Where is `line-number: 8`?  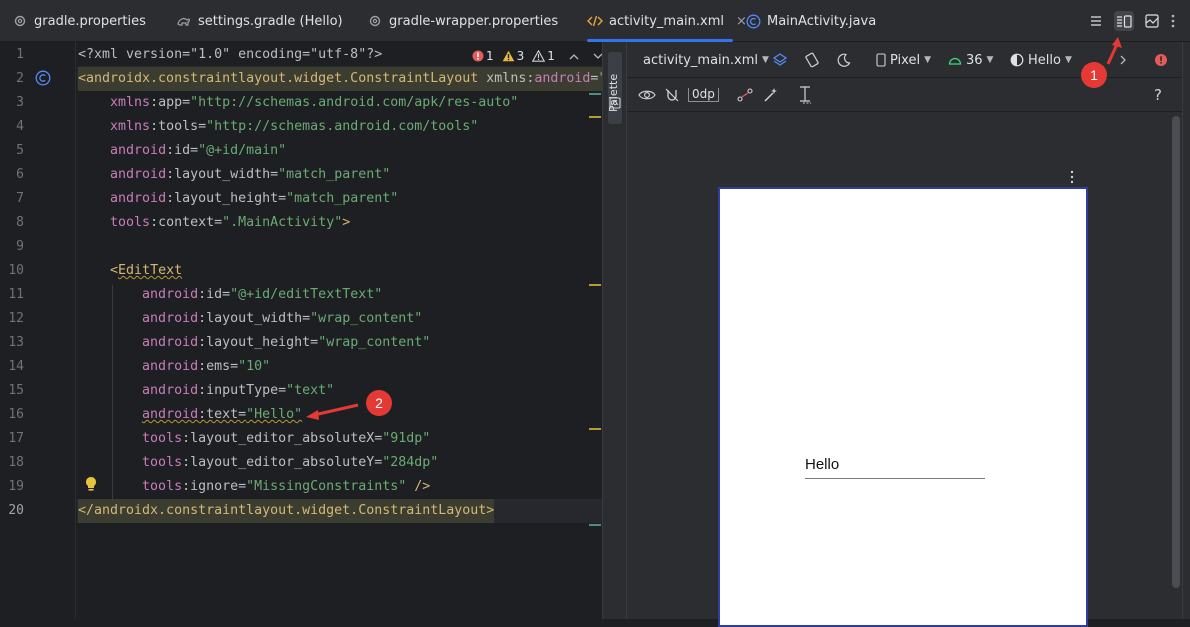 line-number: 8 is located at coordinates (20, 222).